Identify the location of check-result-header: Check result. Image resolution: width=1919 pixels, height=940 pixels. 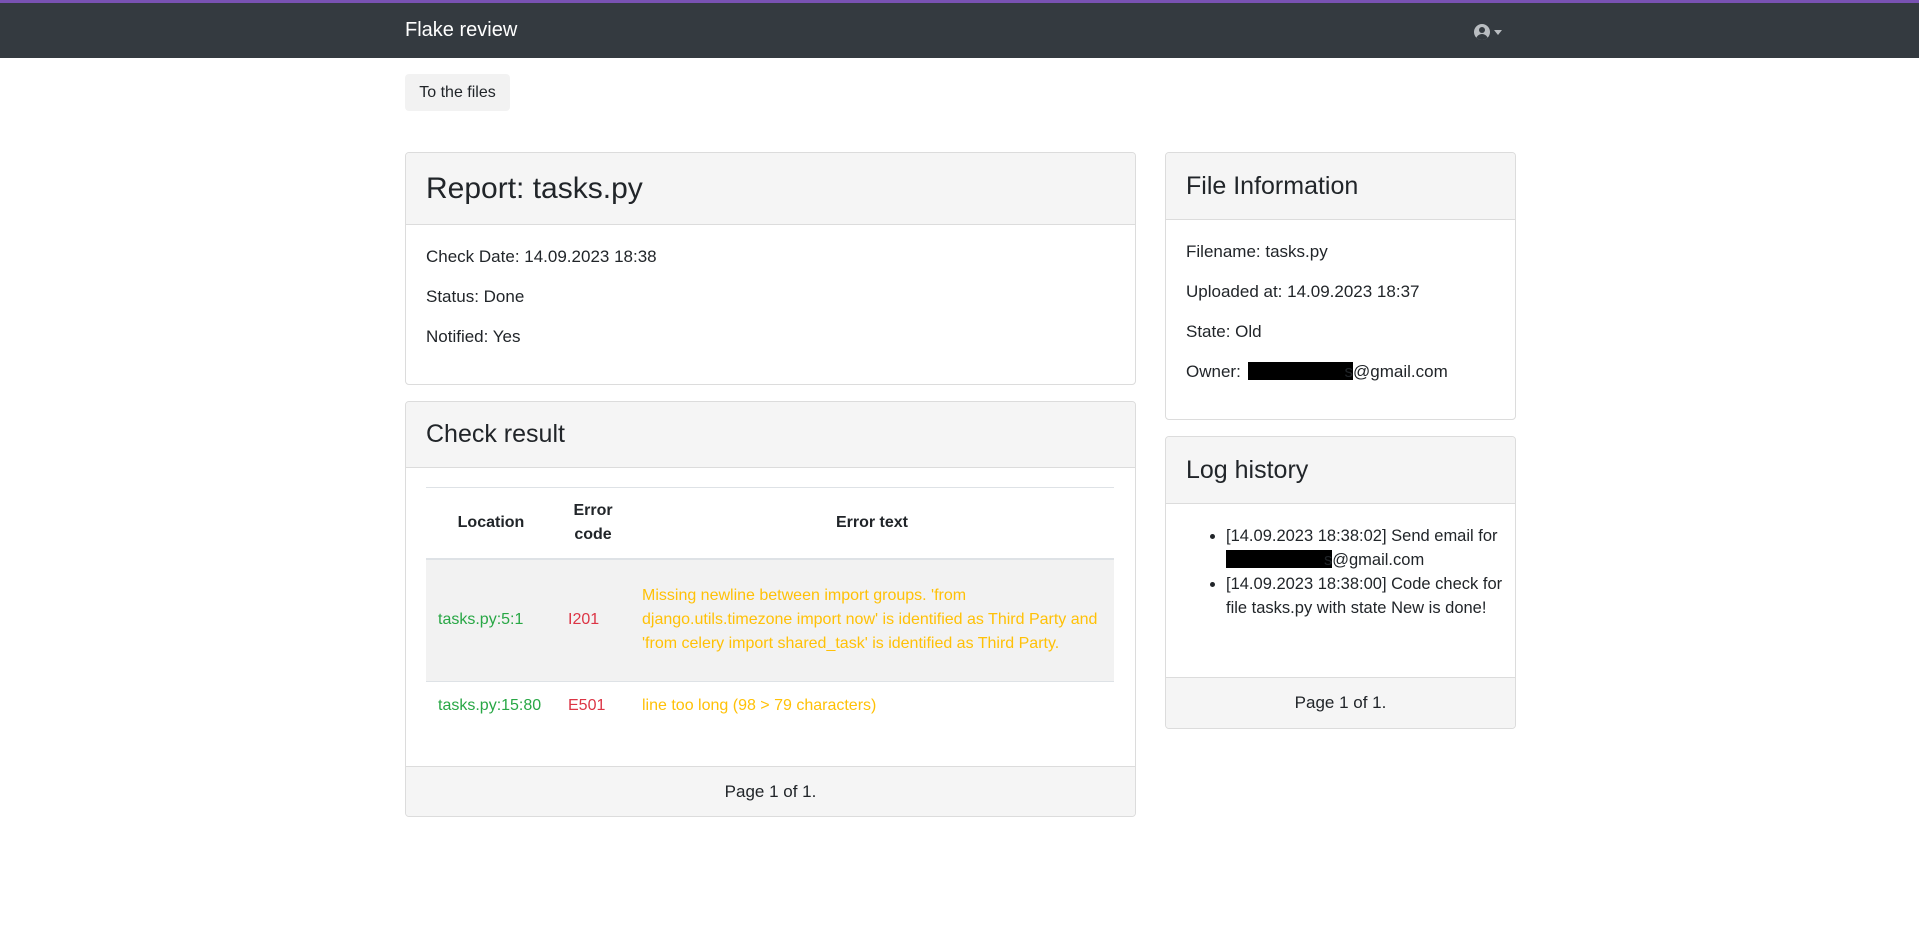
(770, 435).